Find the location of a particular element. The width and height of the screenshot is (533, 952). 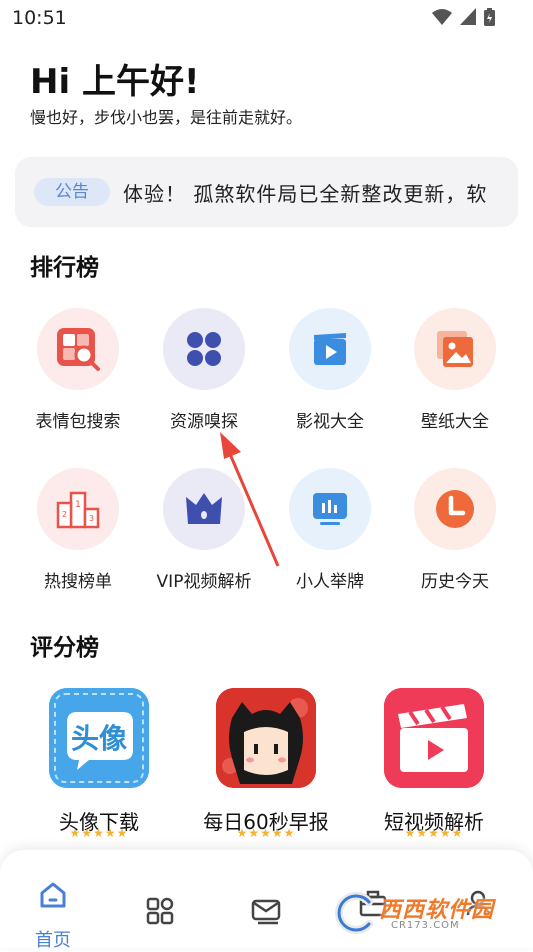

notice-marquee: 体验！ 孤煞软件局已全新整改更新，软 is located at coordinates (313, 192).